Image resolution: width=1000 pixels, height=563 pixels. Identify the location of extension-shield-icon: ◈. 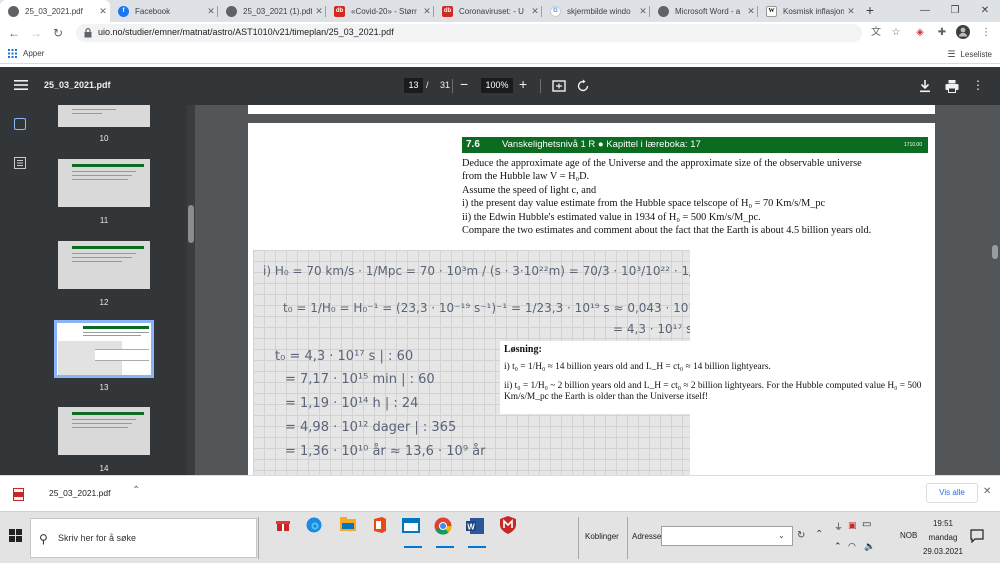
(920, 33).